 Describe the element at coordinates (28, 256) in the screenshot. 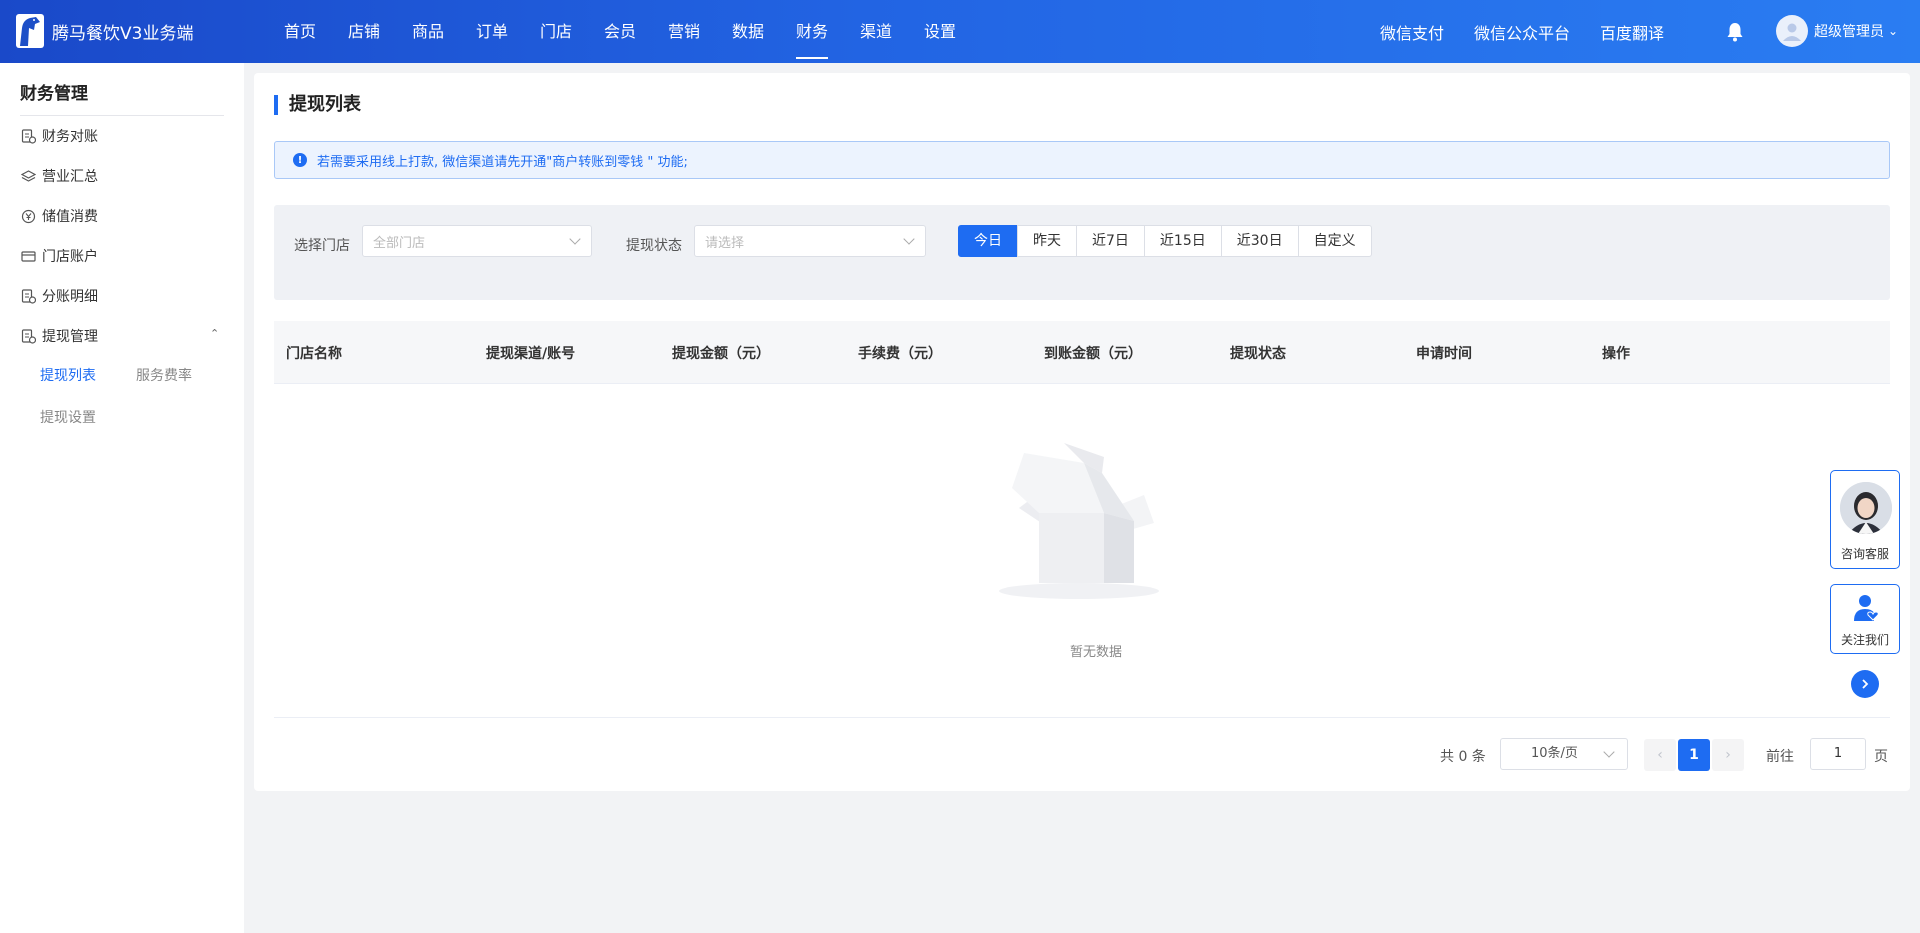

I see `card-icon` at that location.